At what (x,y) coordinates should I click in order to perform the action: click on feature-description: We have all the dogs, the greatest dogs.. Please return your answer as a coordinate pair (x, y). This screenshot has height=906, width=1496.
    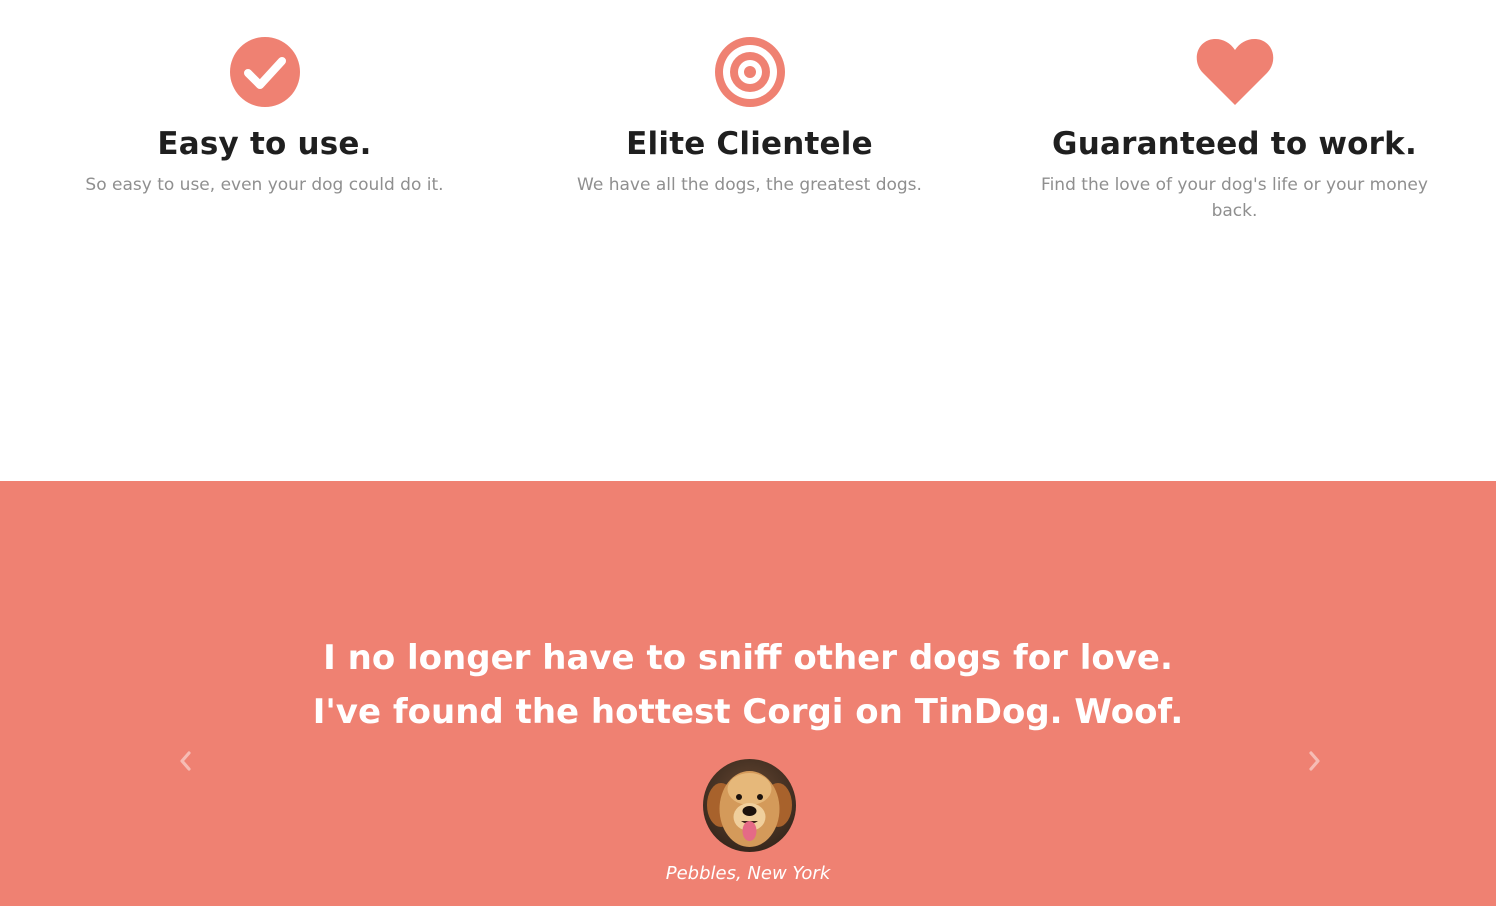
    Looking at the image, I should click on (749, 185).